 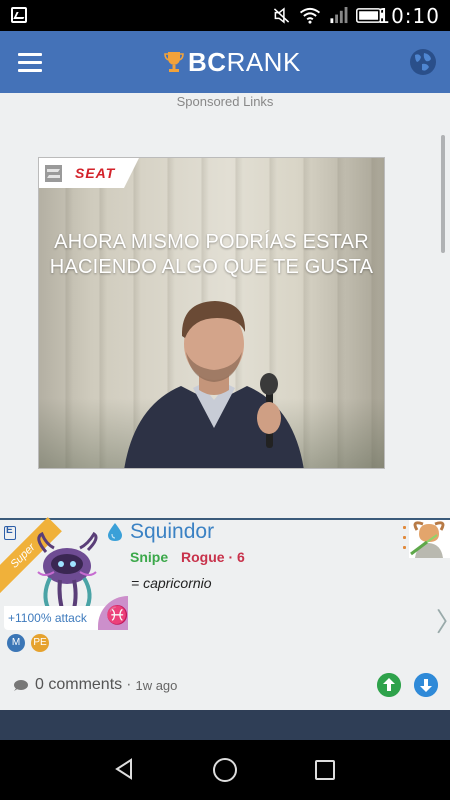 I want to click on home-icon, so click(x=225, y=770).